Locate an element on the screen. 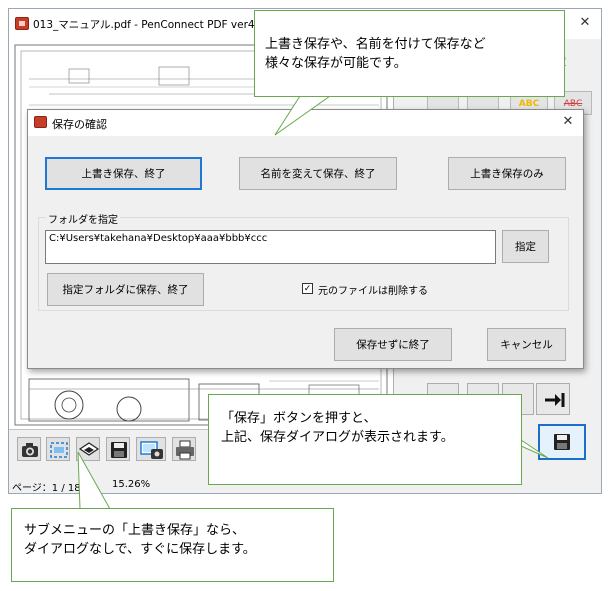 The width and height of the screenshot is (608, 591). callout-line: 上書き保存や、名前を付けて保存など is located at coordinates (375, 44).